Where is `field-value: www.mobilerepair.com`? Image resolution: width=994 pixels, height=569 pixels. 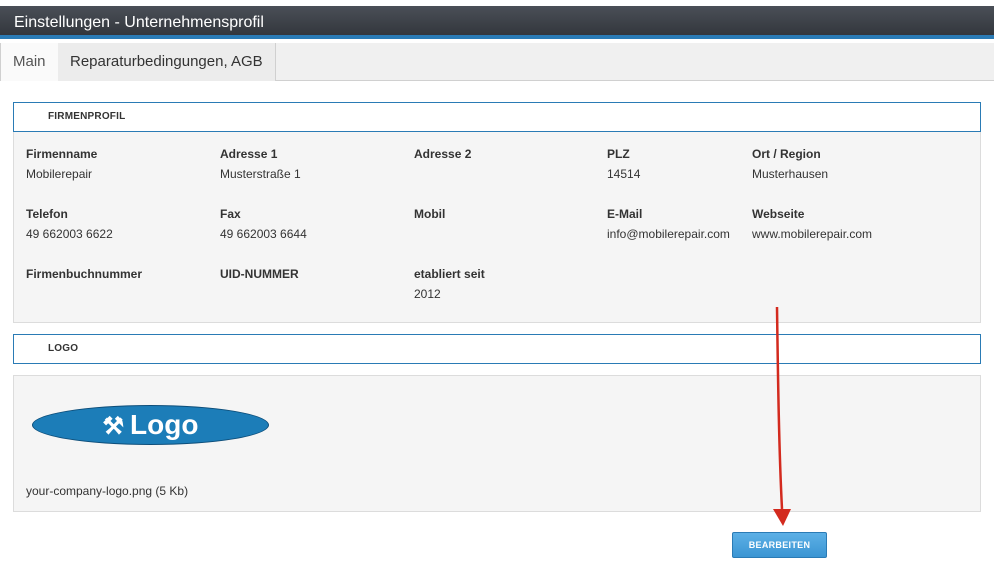 field-value: www.mobilerepair.com is located at coordinates (812, 234).